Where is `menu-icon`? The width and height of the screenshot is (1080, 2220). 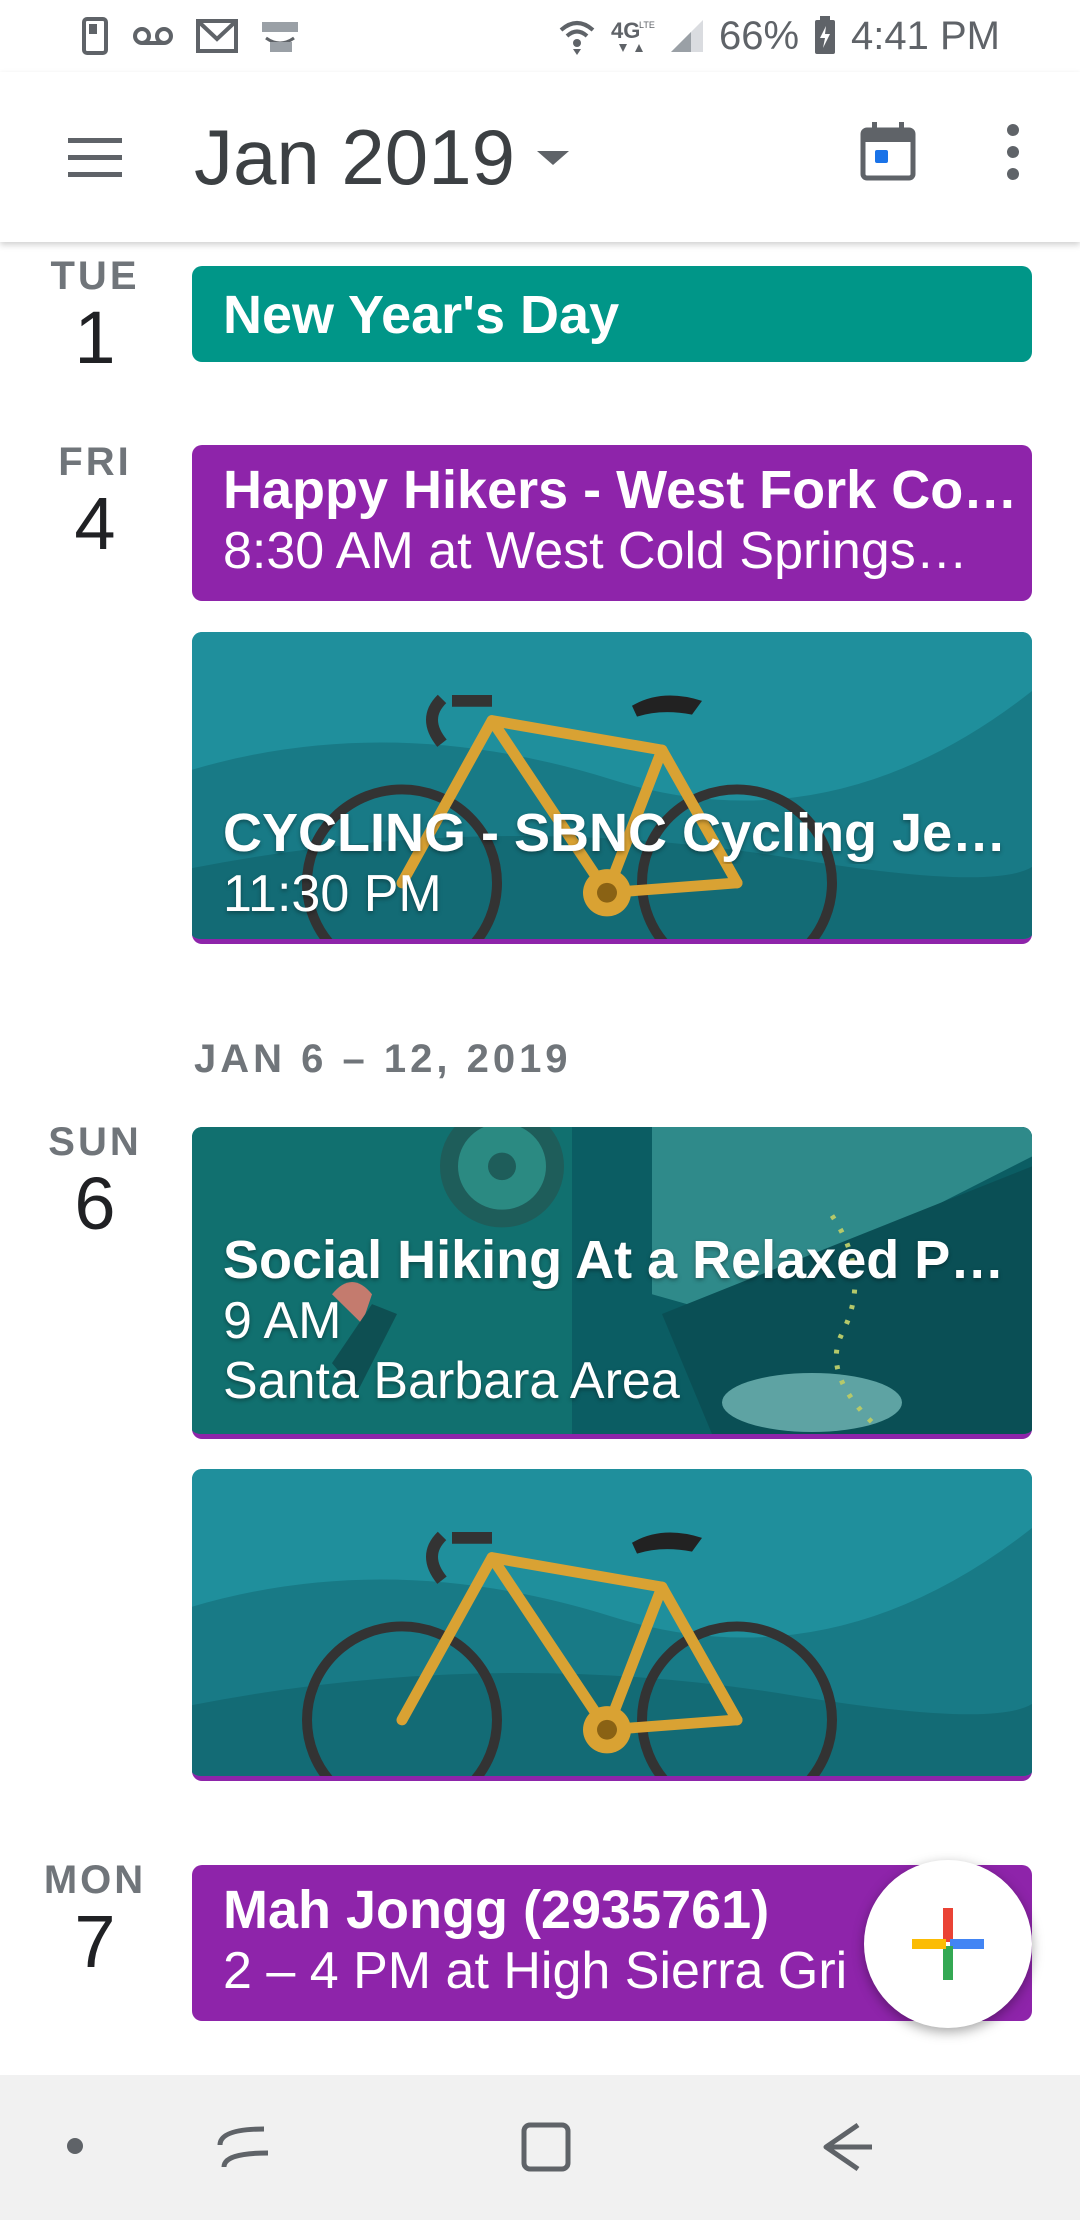
menu-icon is located at coordinates (95, 157).